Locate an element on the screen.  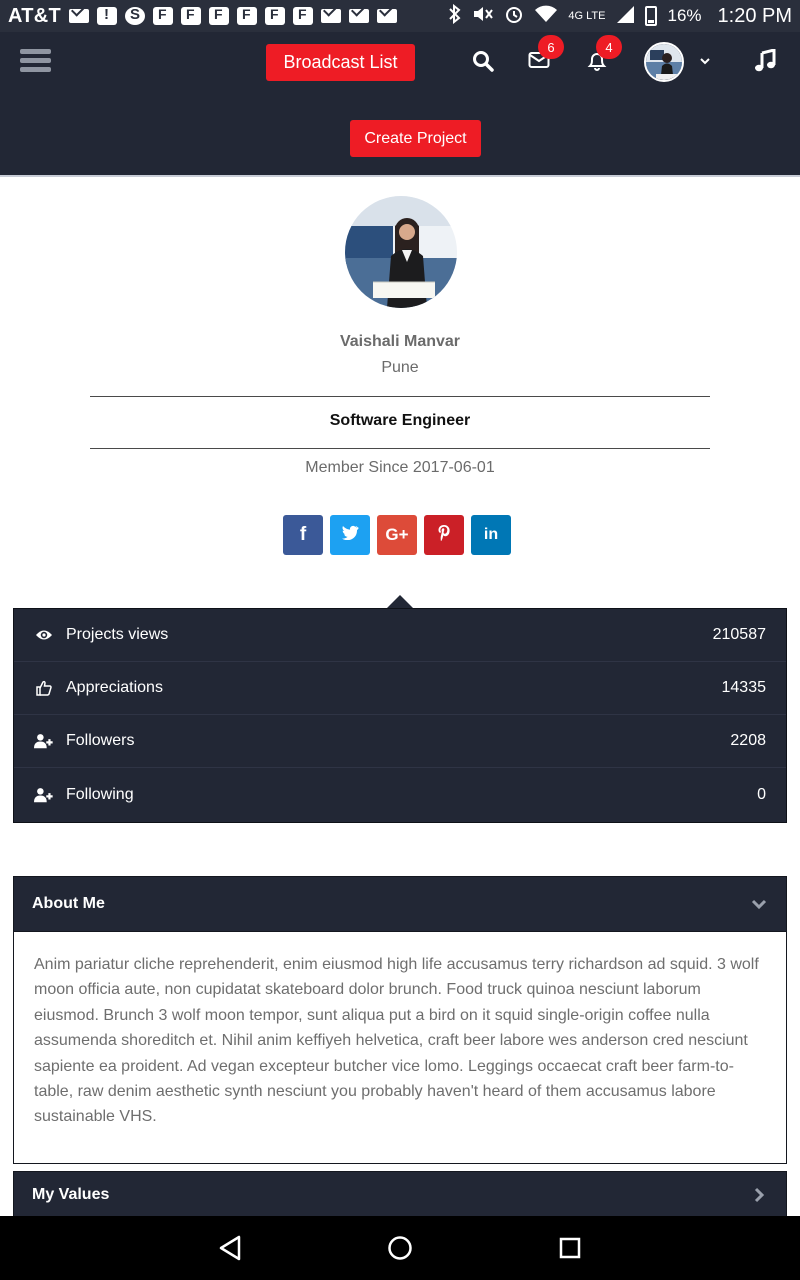
my-values-header: My Values is located at coordinates (400, 1195).